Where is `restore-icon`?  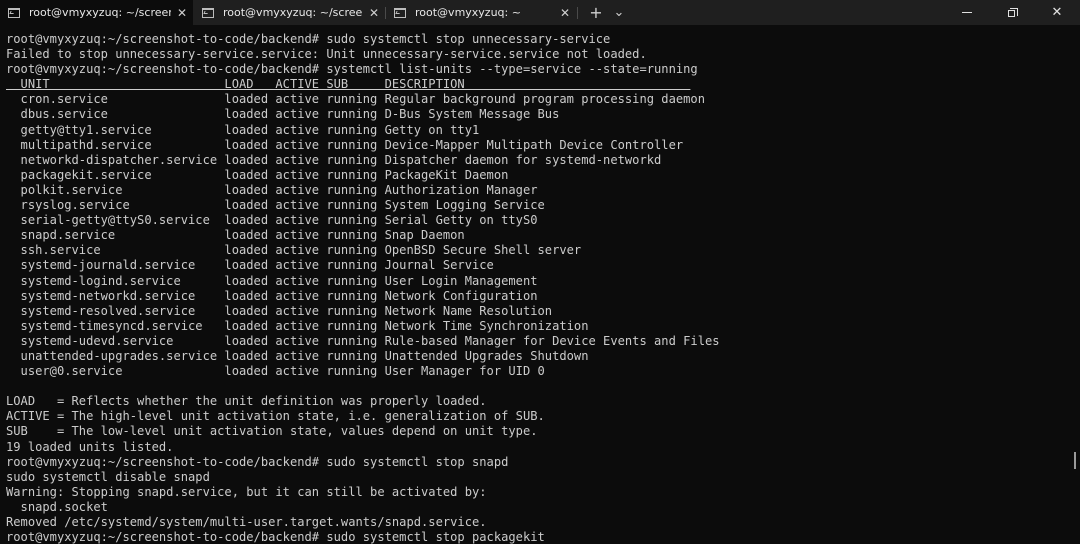
restore-icon is located at coordinates (1013, 12).